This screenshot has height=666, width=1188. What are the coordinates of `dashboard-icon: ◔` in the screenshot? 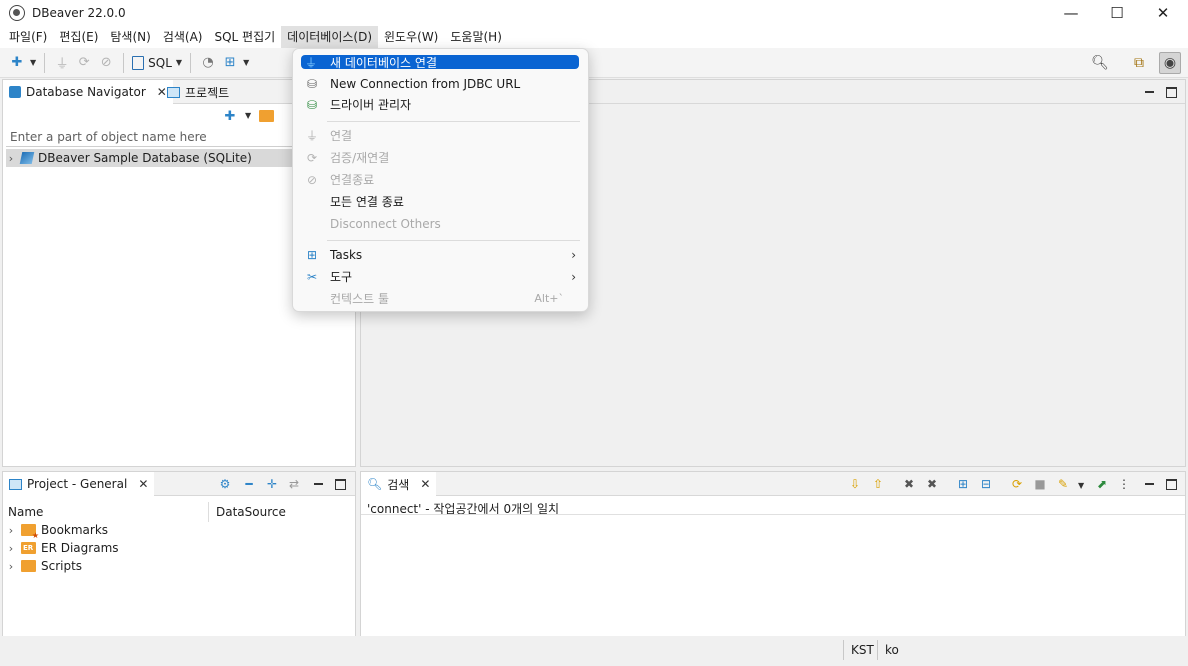 It's located at (208, 63).